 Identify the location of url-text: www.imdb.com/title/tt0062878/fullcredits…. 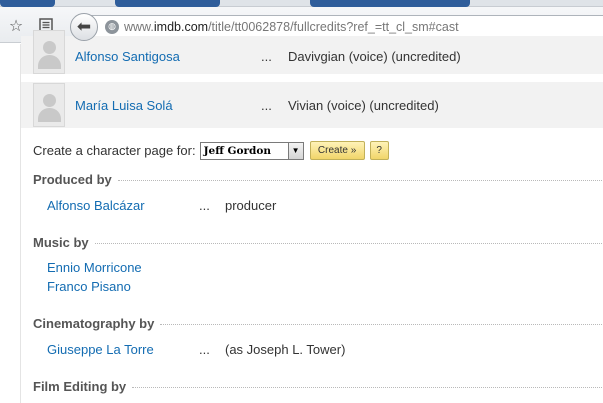
(291, 27).